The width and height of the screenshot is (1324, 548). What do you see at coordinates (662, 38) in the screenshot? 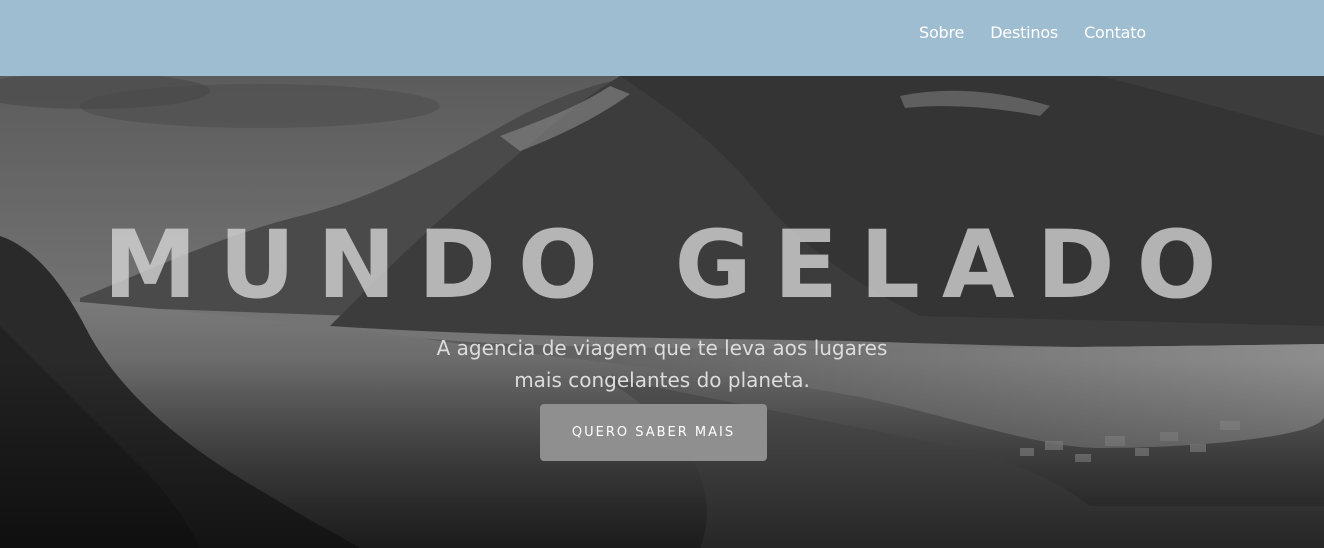
I see `top-navbar: Sobre Destinos Contato` at bounding box center [662, 38].